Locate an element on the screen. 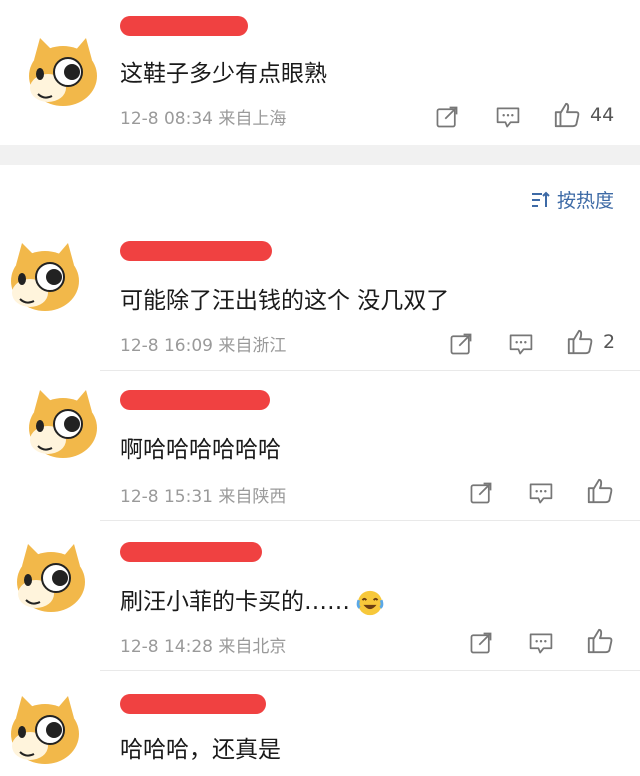  comment-meta: 12-8 14:28 来自北京 is located at coordinates (203, 644).